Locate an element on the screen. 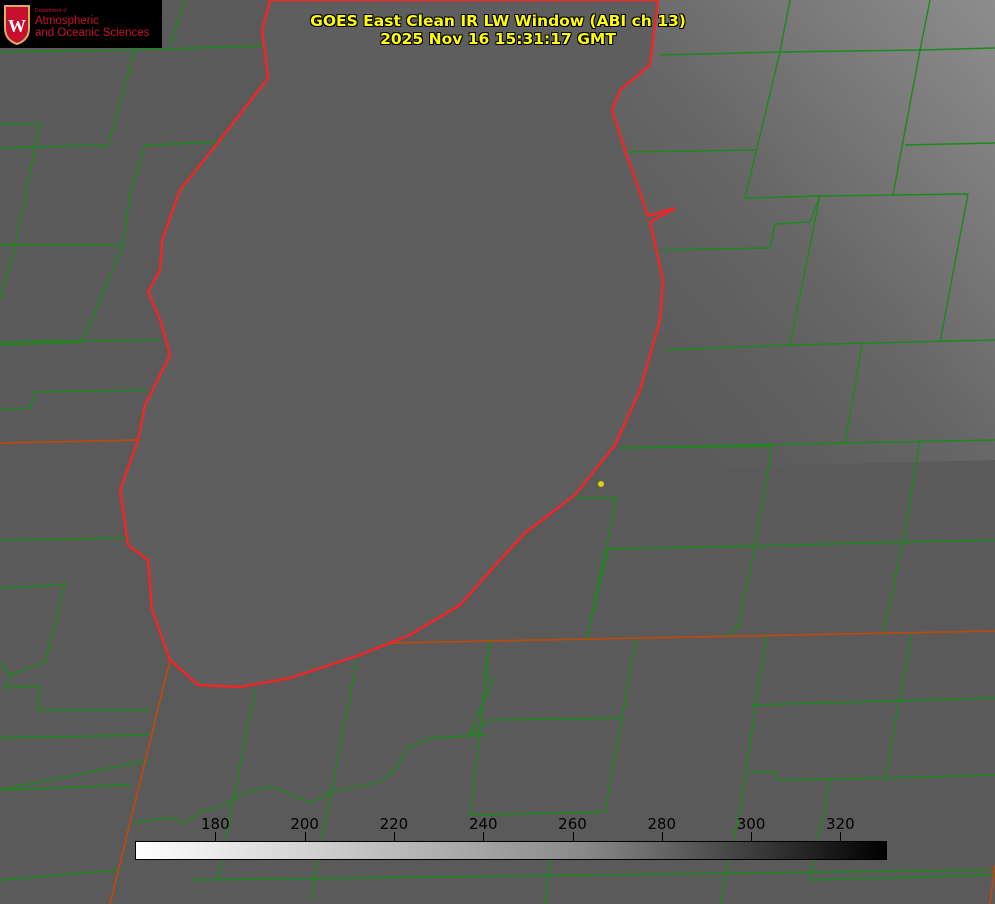 This screenshot has width=995, height=904. colorbar-tick-label: 220 is located at coordinates (394, 824).